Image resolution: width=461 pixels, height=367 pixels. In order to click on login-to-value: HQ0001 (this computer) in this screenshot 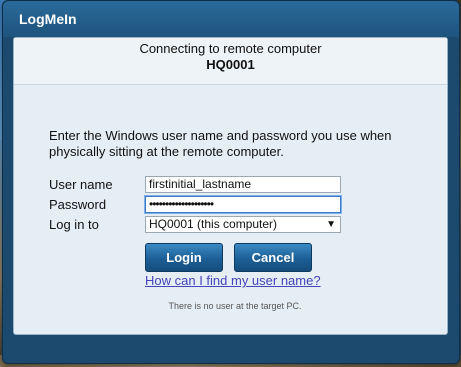, I will do `click(213, 224)`.